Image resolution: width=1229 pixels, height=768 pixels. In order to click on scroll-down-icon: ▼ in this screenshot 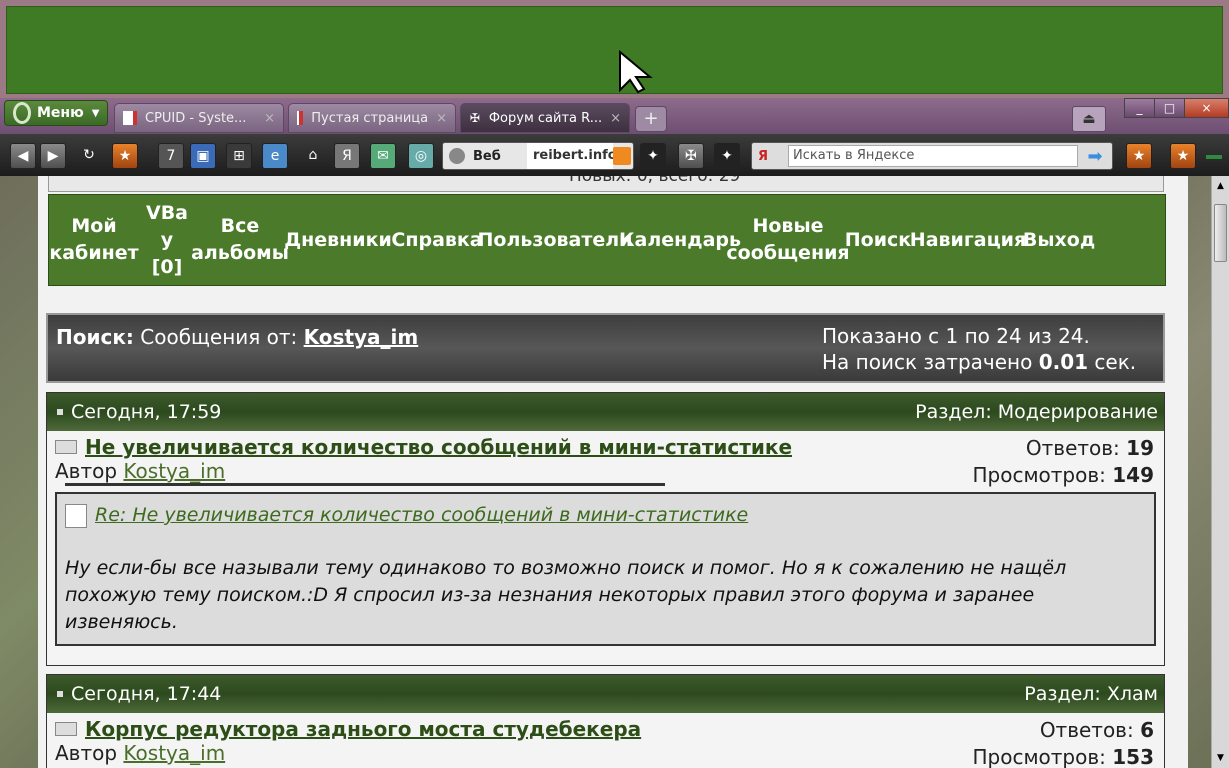, I will do `click(1220, 758)`.